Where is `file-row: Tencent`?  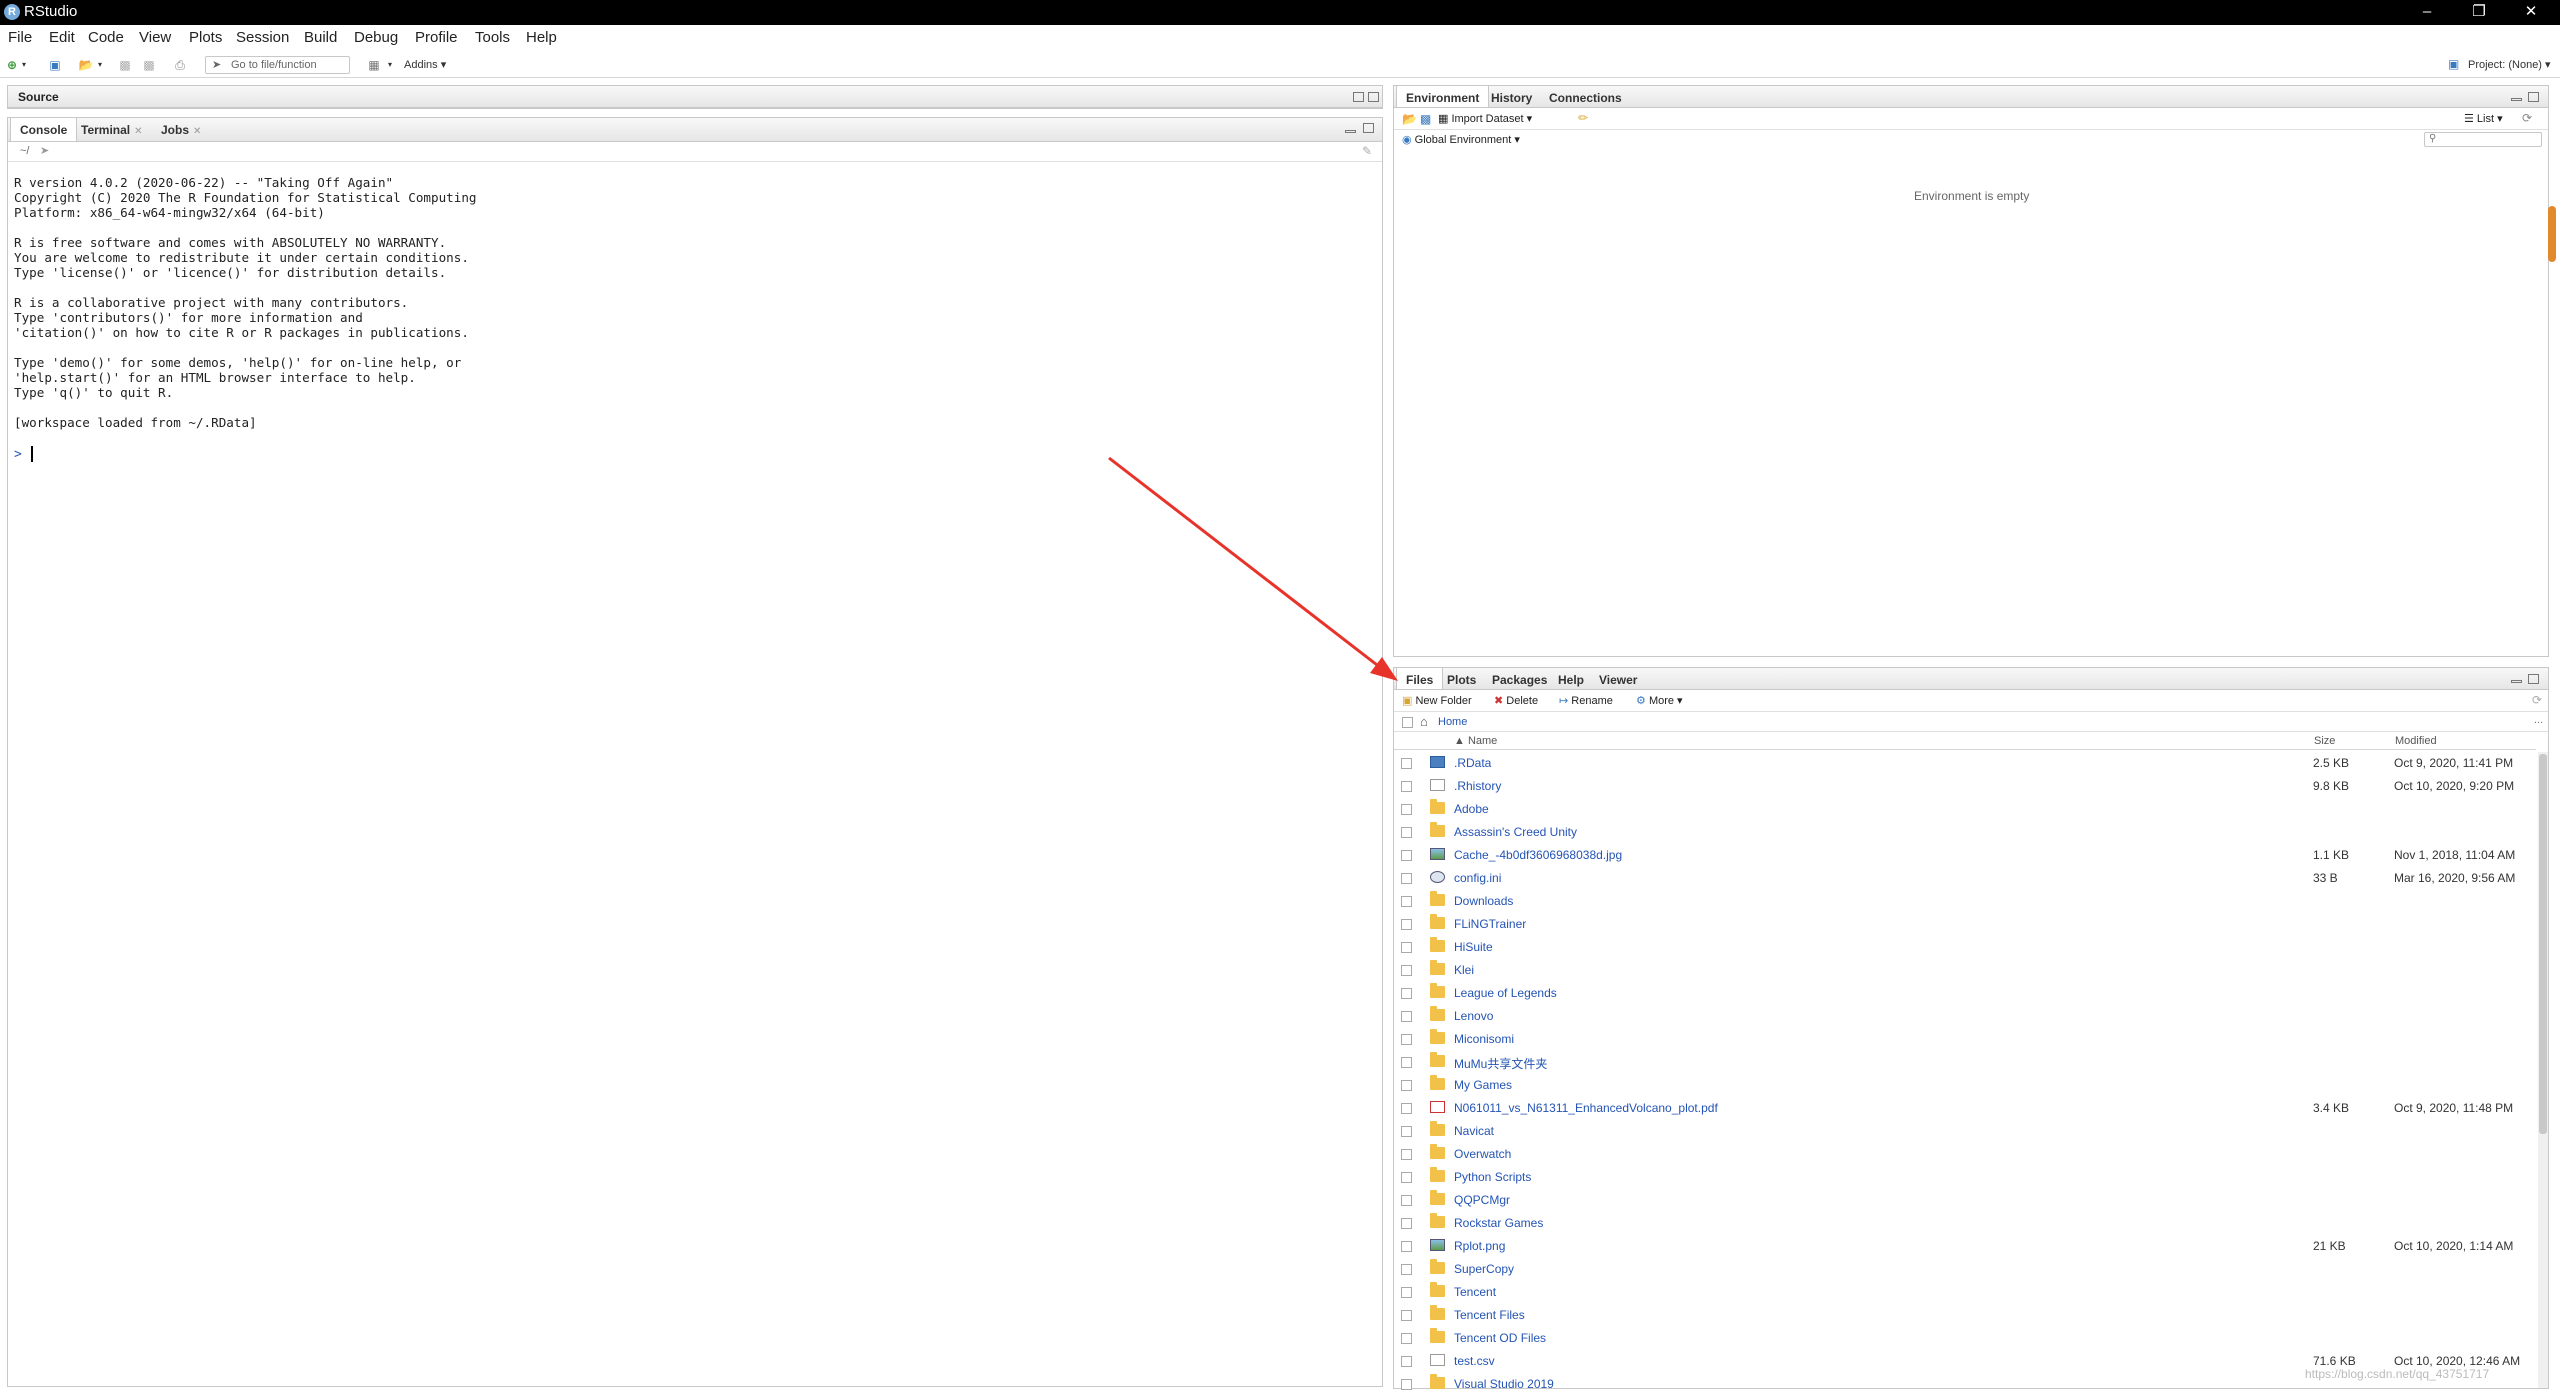
file-row: Tencent is located at coordinates (1967, 1292).